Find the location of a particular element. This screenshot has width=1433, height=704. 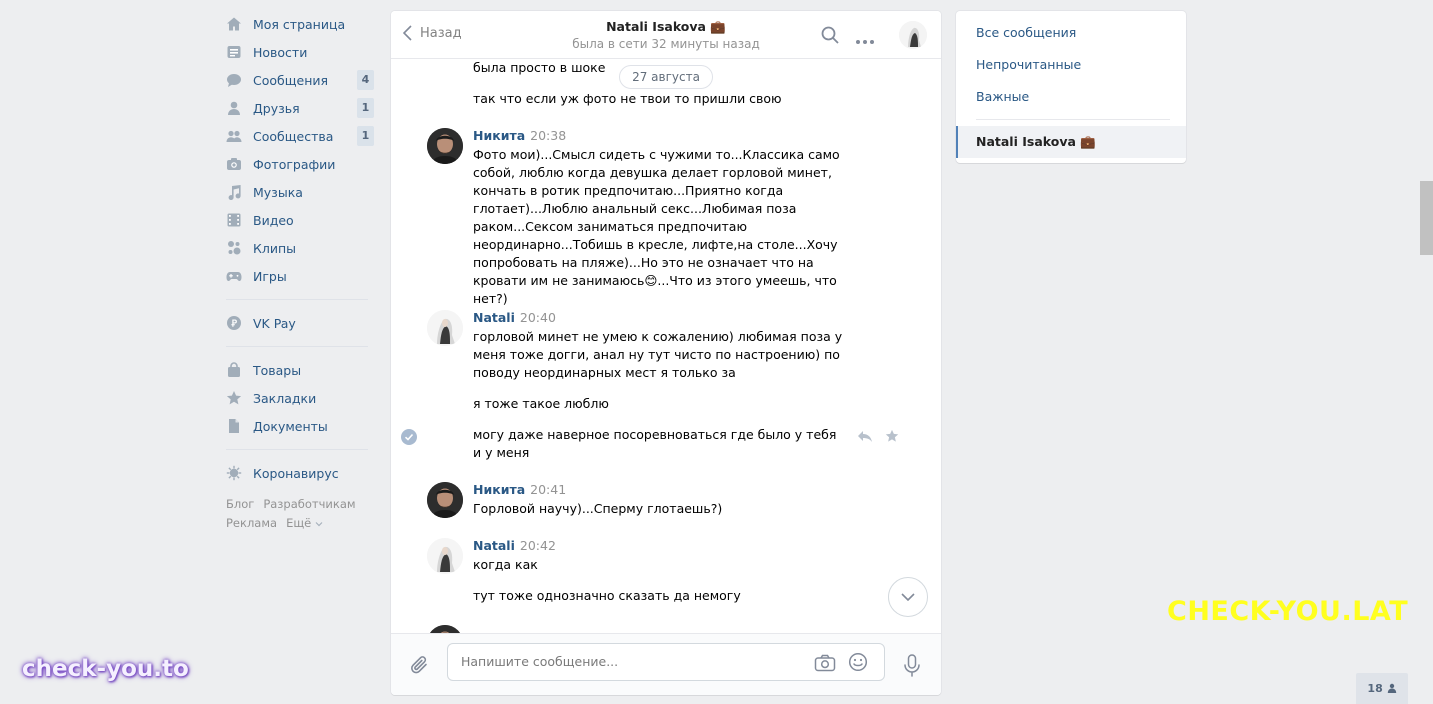

message-time: 20:38 is located at coordinates (548, 135).